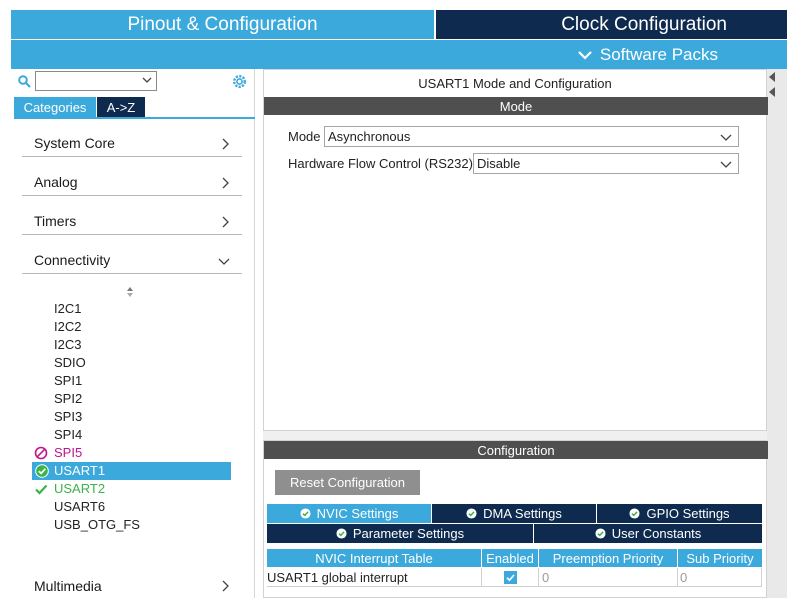 Image resolution: width=787 pixels, height=598 pixels. What do you see at coordinates (408, 533) in the screenshot?
I see `tab-label: Parameter Settings` at bounding box center [408, 533].